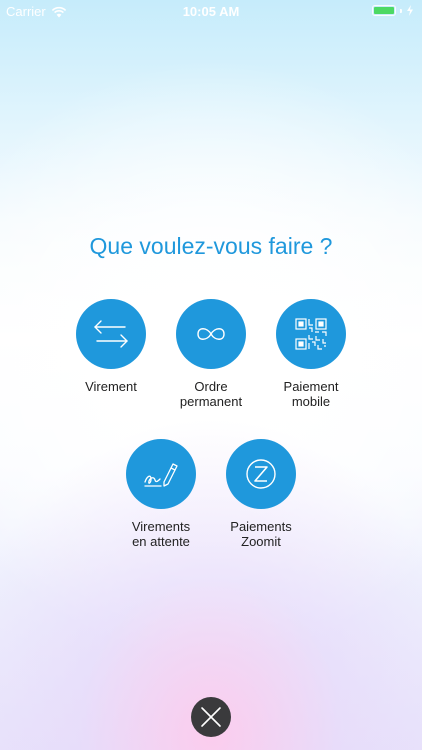 This screenshot has height=750, width=422. I want to click on paiements-zoomit-button, so click(261, 474).